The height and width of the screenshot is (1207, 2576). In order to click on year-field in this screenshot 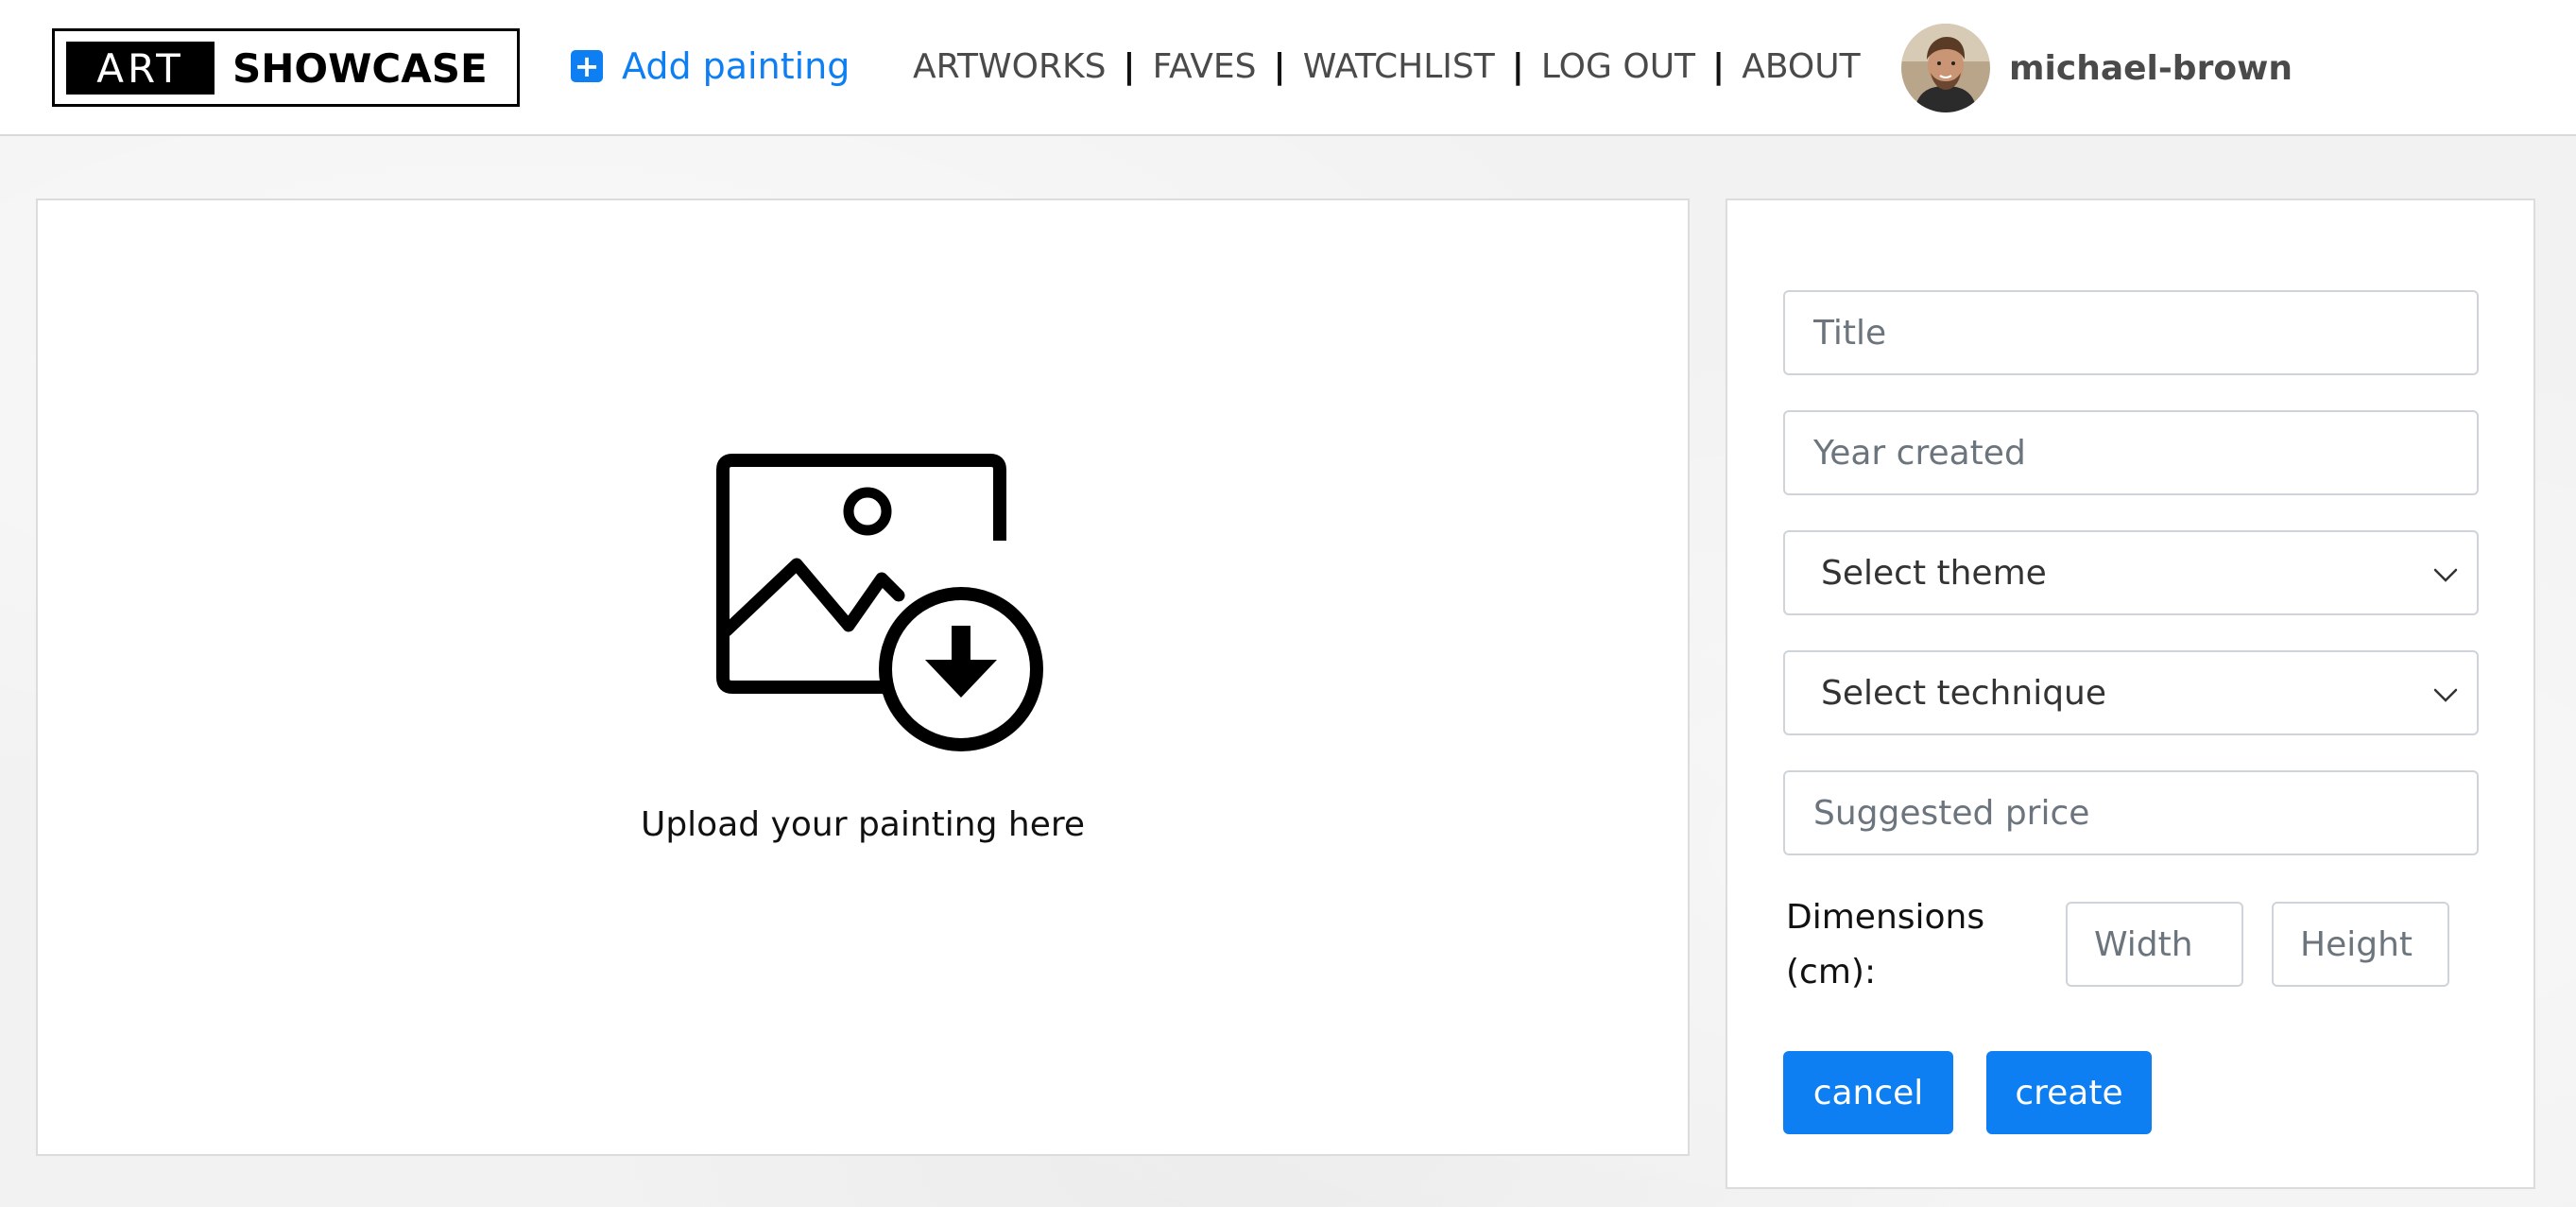, I will do `click(2131, 452)`.